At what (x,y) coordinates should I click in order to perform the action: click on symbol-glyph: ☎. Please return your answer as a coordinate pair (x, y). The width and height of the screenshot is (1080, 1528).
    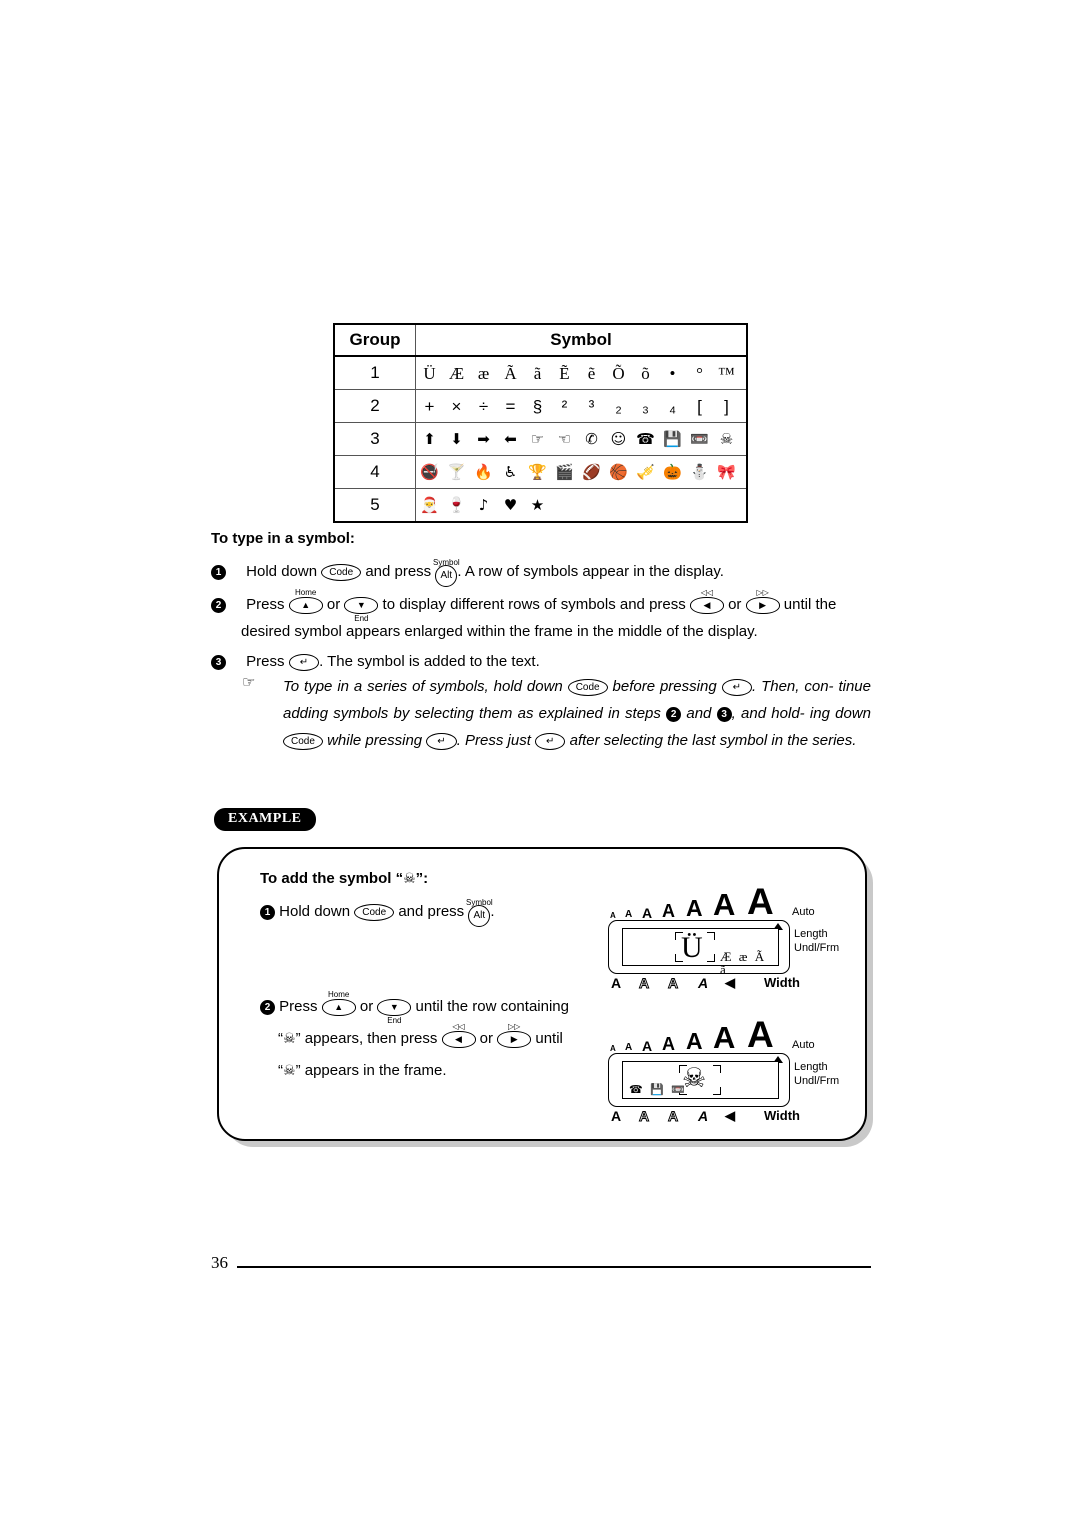
    Looking at the image, I should click on (645, 438).